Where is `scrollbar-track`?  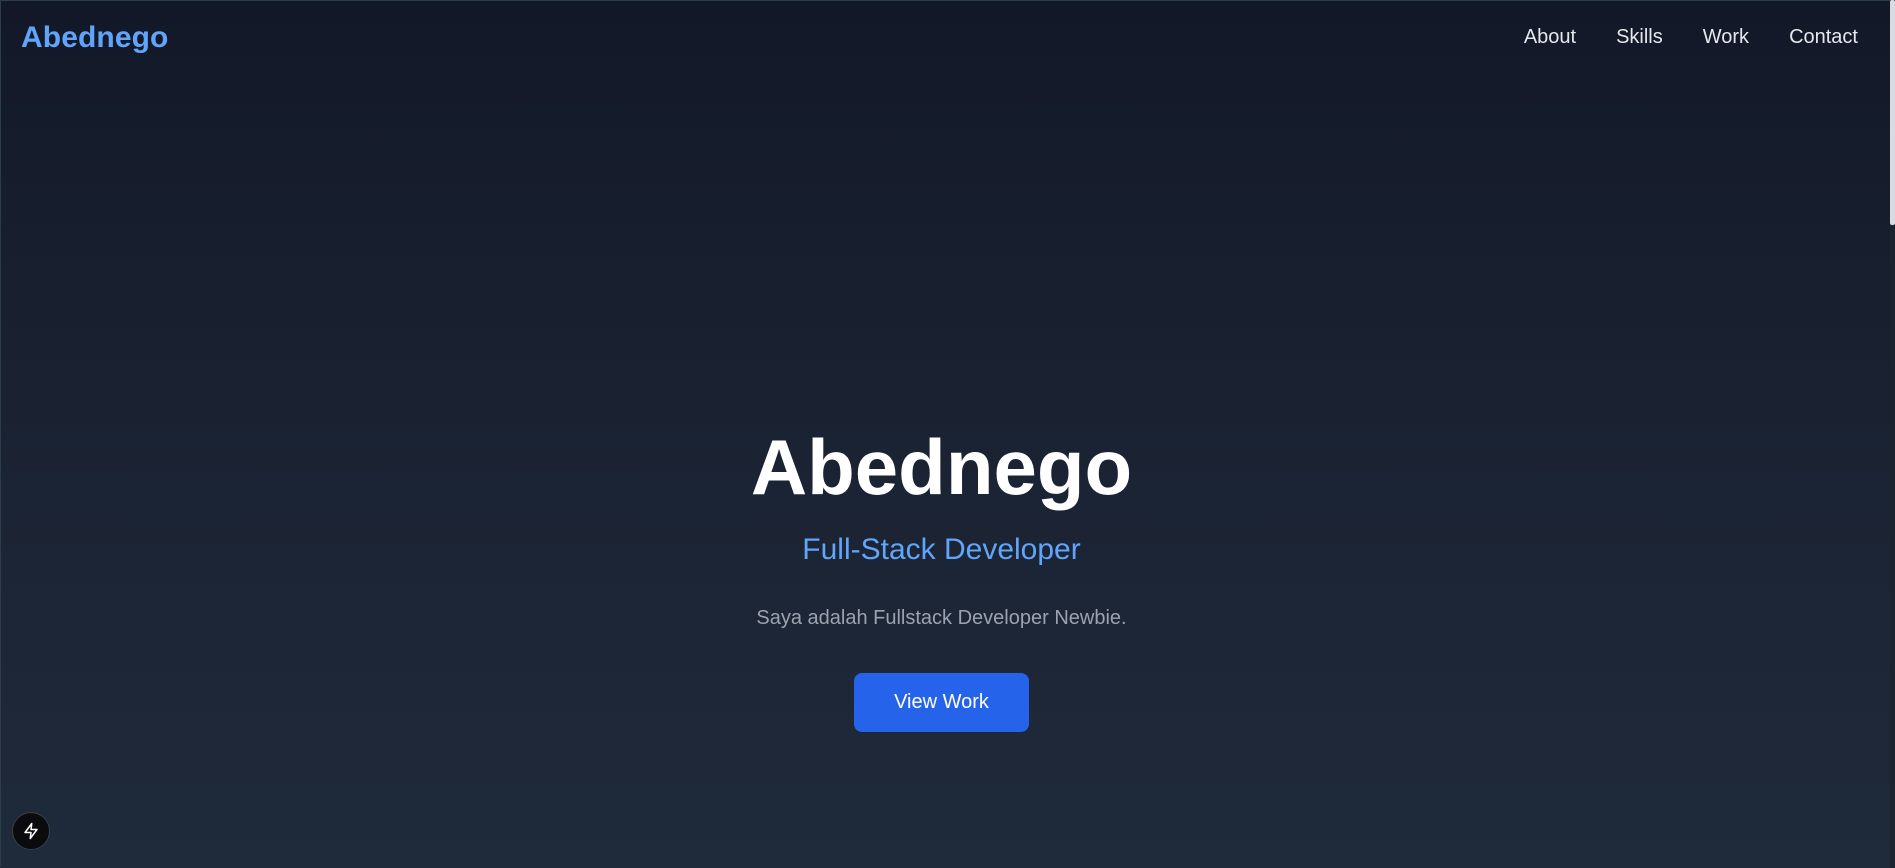 scrollbar-track is located at coordinates (1892, 434).